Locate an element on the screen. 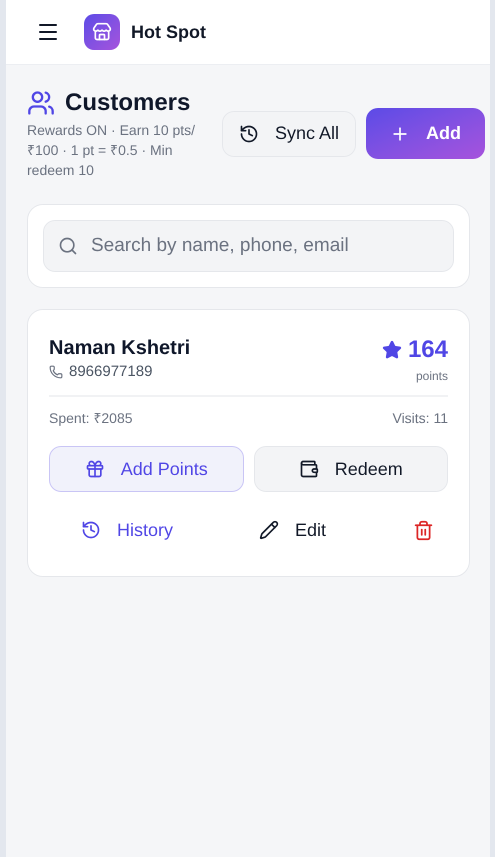 Image resolution: width=495 pixels, height=857 pixels. add-points-button: Add Points is located at coordinates (146, 469).